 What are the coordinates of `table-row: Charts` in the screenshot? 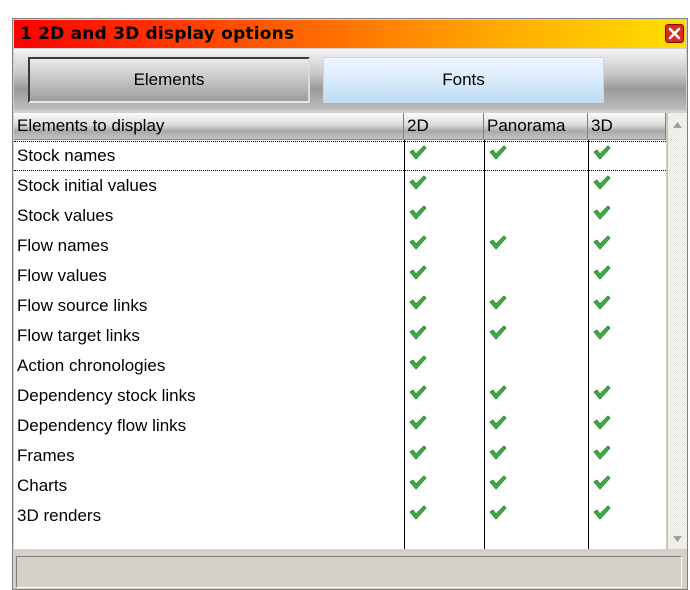 It's located at (340, 486).